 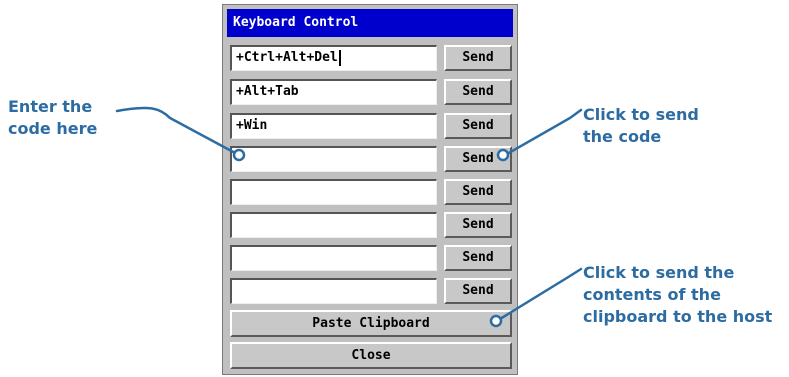 I want to click on callout-enter-code: Enter the code here, so click(x=52, y=118).